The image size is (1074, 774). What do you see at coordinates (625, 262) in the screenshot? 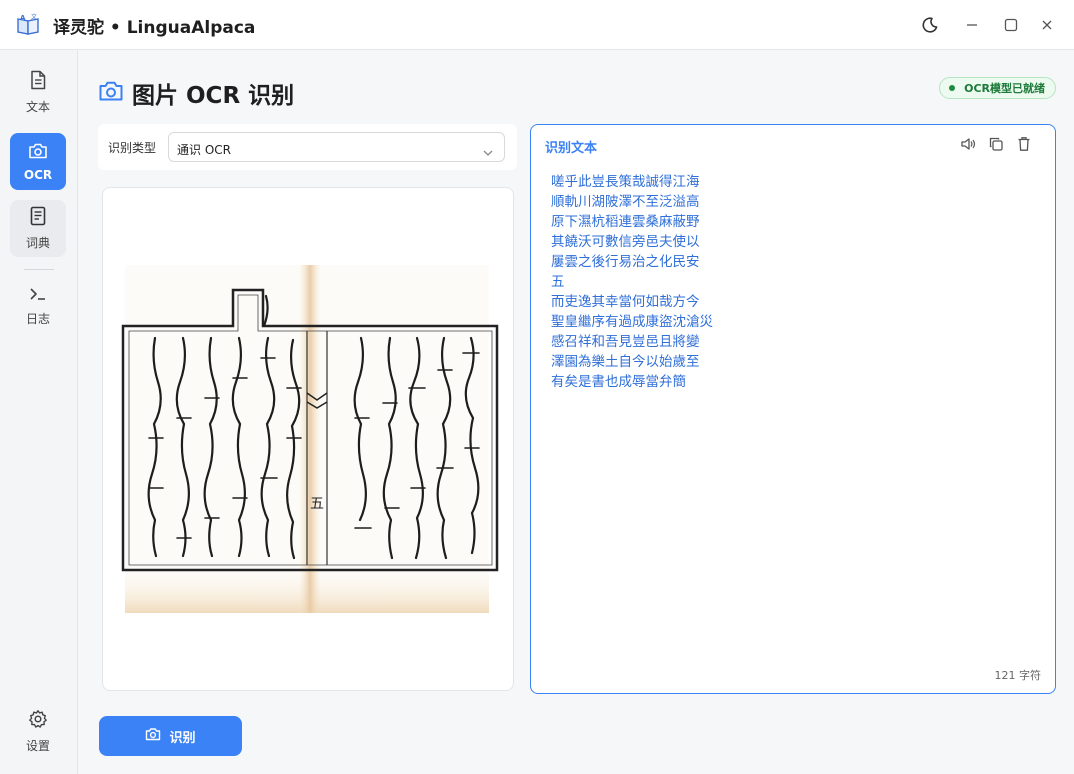
I see `text-line: 屢雲之後行易治之化民安` at bounding box center [625, 262].